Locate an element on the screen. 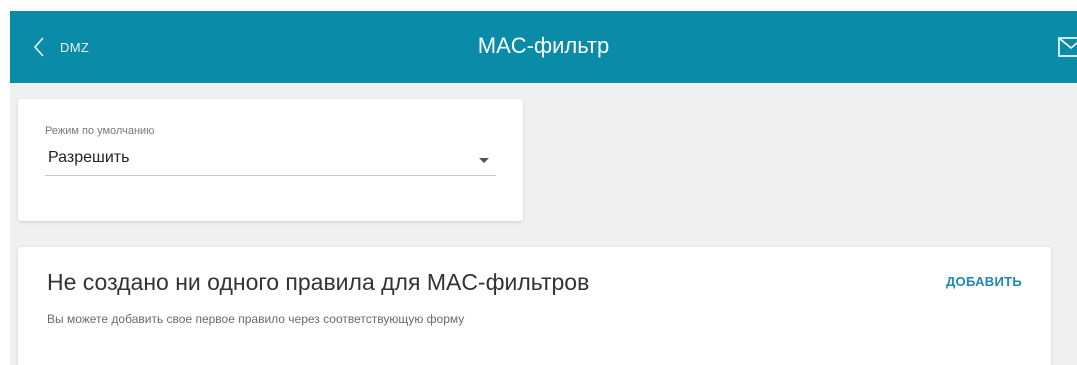 This screenshot has width=1077, height=365. default-mode-label: Режим по умолчанию is located at coordinates (100, 131).